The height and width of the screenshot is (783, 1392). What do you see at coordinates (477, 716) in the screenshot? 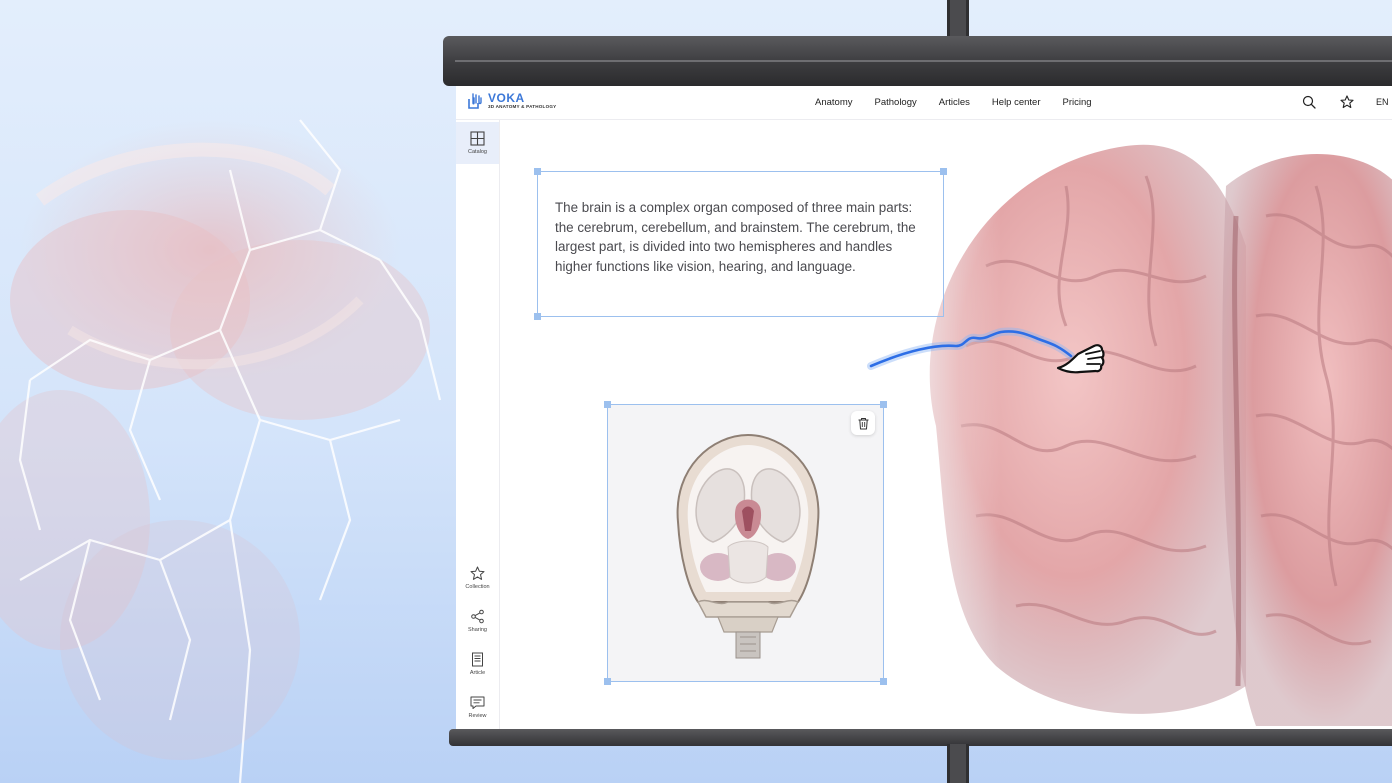
I see `sidebar-label-review: Review` at bounding box center [477, 716].